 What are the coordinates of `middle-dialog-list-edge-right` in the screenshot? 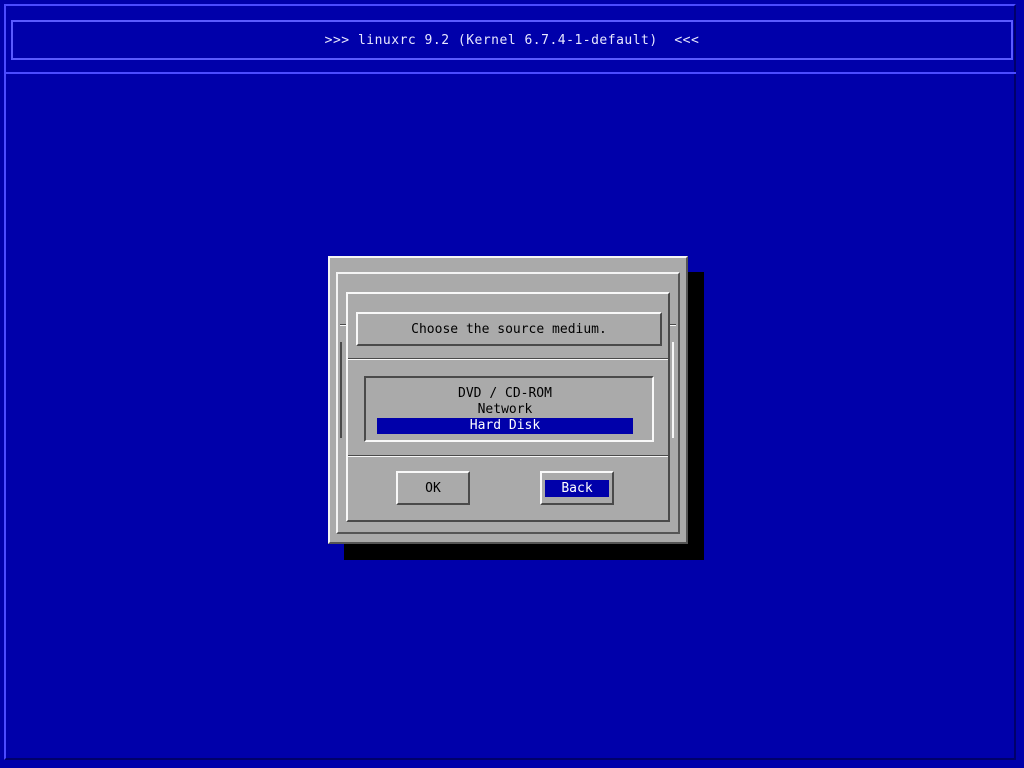 It's located at (672, 390).